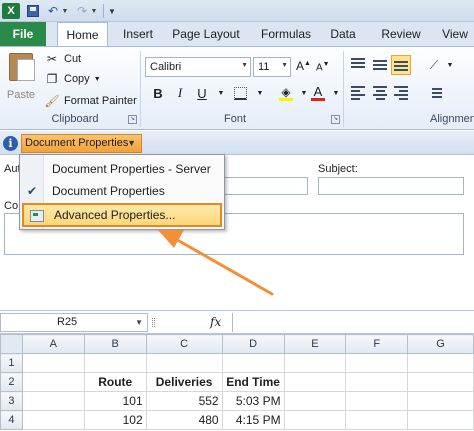 The height and width of the screenshot is (431, 474). What do you see at coordinates (380, 65) in the screenshot?
I see `align-middle-vertical-button` at bounding box center [380, 65].